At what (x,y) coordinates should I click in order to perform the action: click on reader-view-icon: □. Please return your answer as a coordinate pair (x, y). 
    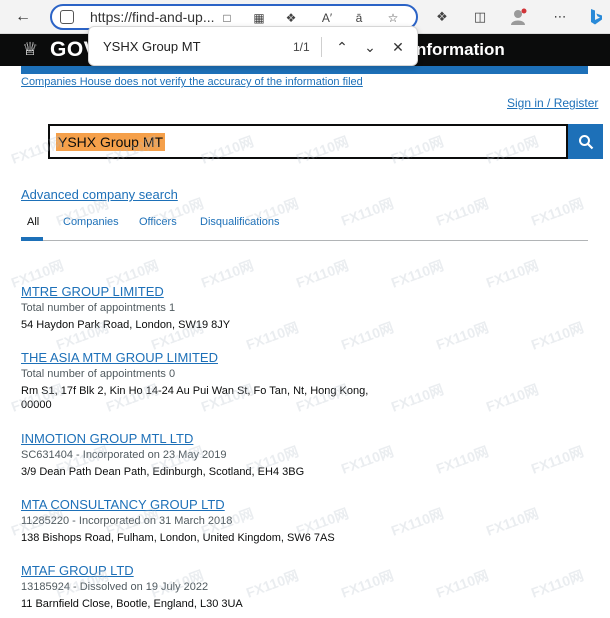
    Looking at the image, I should click on (227, 18).